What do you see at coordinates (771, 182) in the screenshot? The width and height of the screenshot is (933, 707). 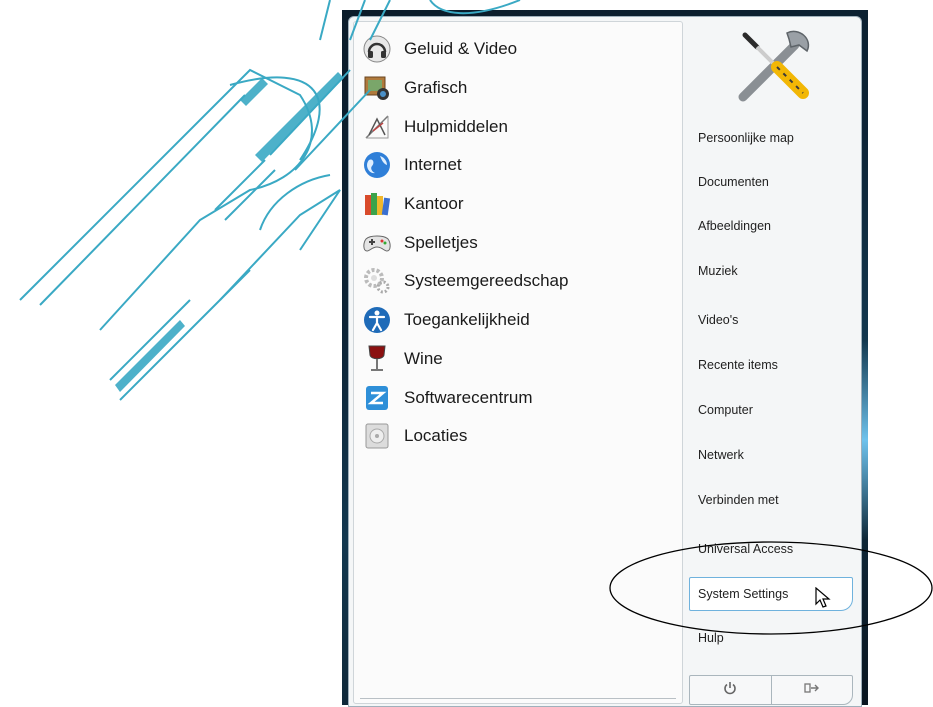 I see `place-documenten: Documenten` at bounding box center [771, 182].